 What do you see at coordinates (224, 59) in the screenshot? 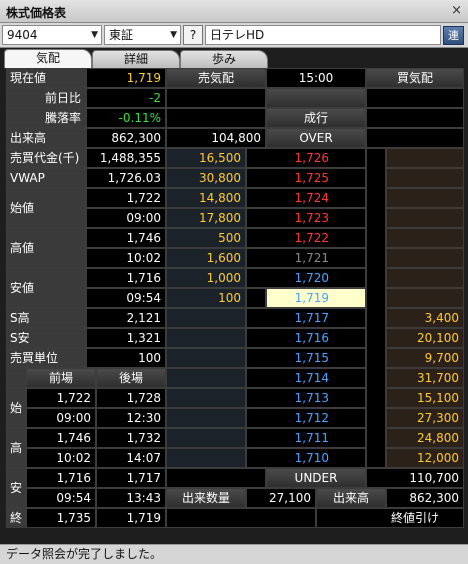
I see `tab-ticks: 歩み` at bounding box center [224, 59].